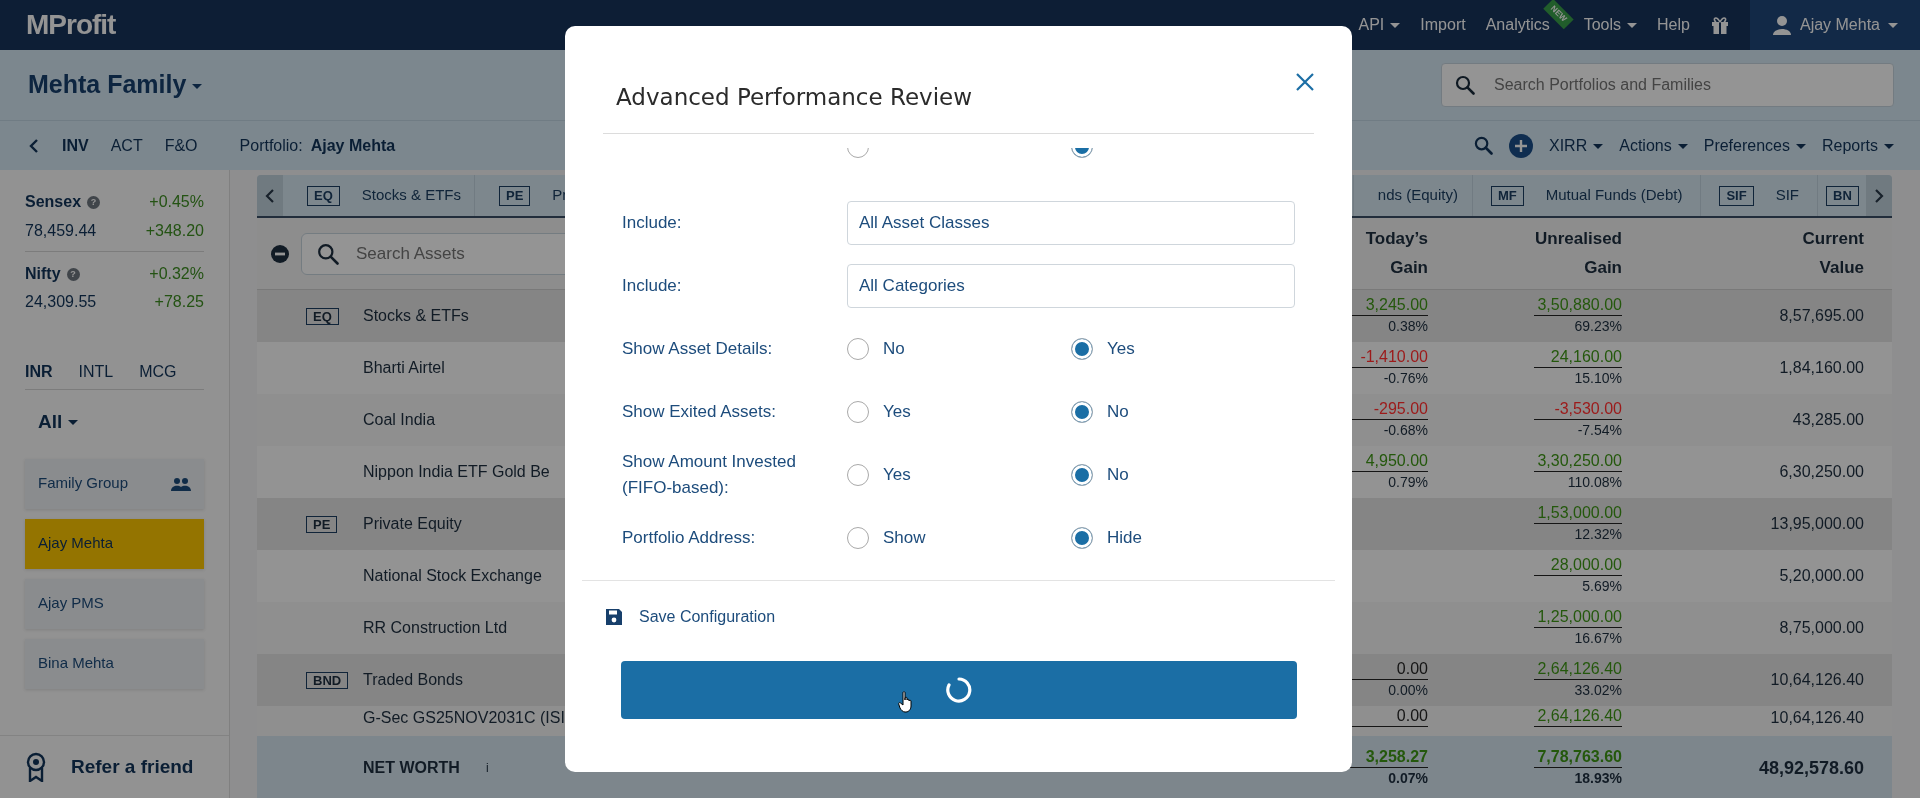 The height and width of the screenshot is (798, 1920). I want to click on gain-value: 3,30,250.00, so click(1578, 462).